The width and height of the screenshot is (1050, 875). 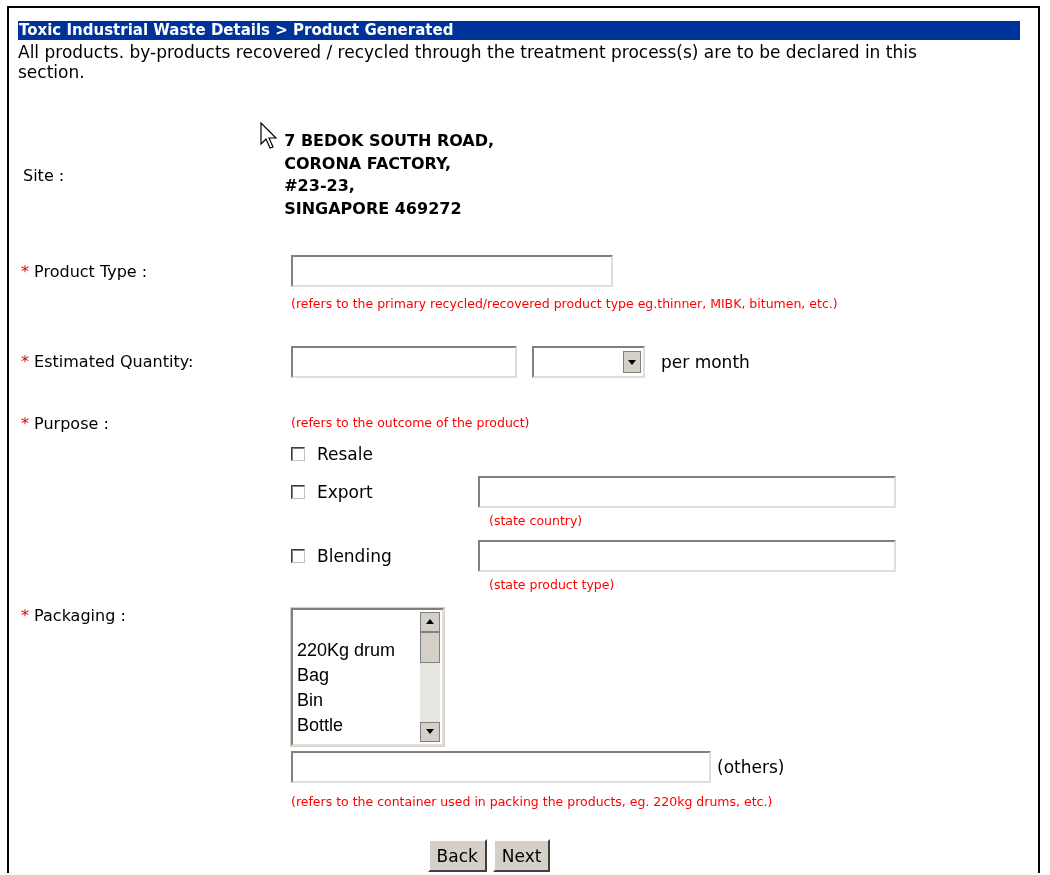 What do you see at coordinates (43, 175) in the screenshot?
I see `site-label: Site :` at bounding box center [43, 175].